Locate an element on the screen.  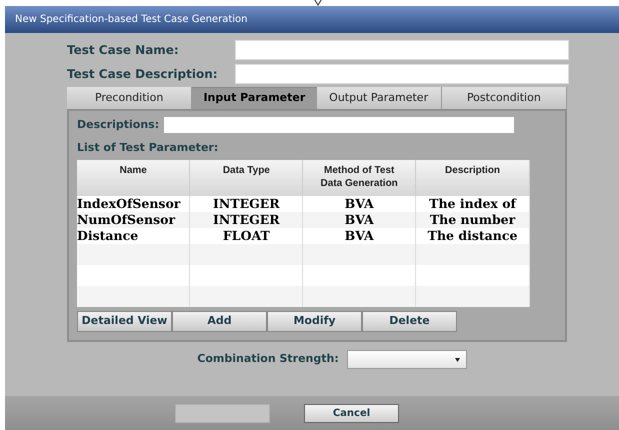
name-field is located at coordinates (402, 50).